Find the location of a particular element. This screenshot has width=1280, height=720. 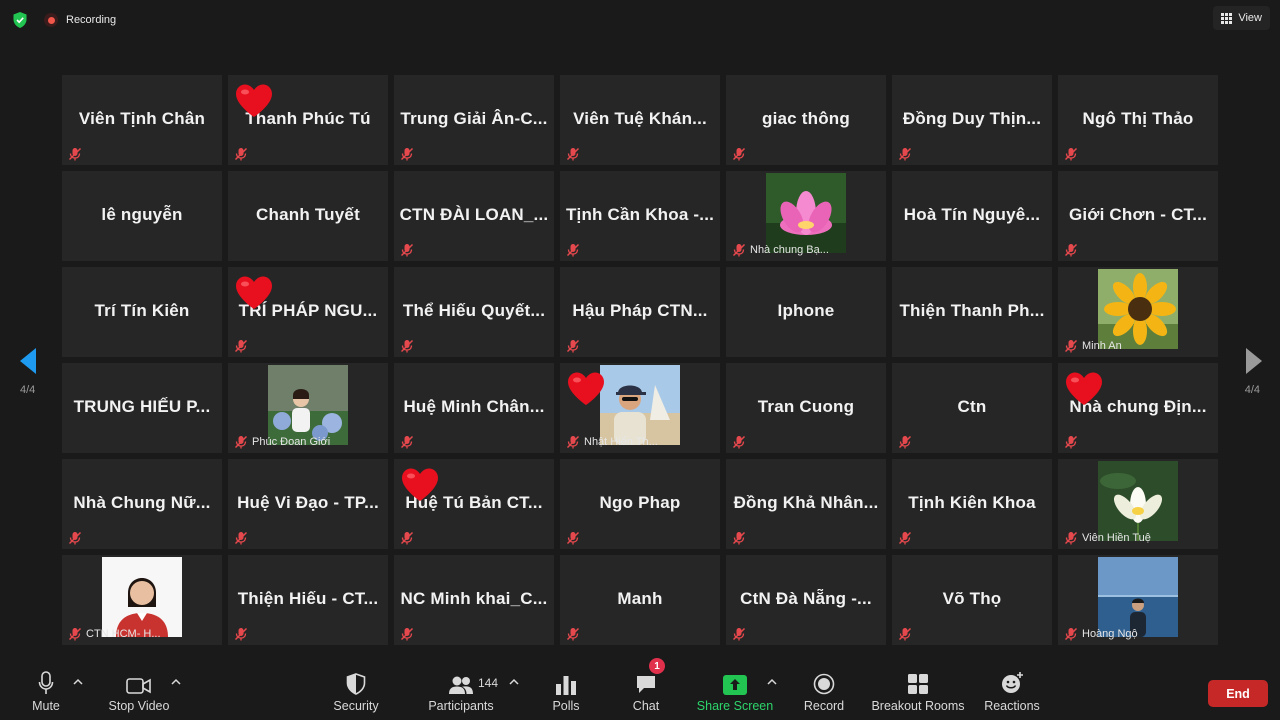

polls-button: Polls is located at coordinates (566, 690).